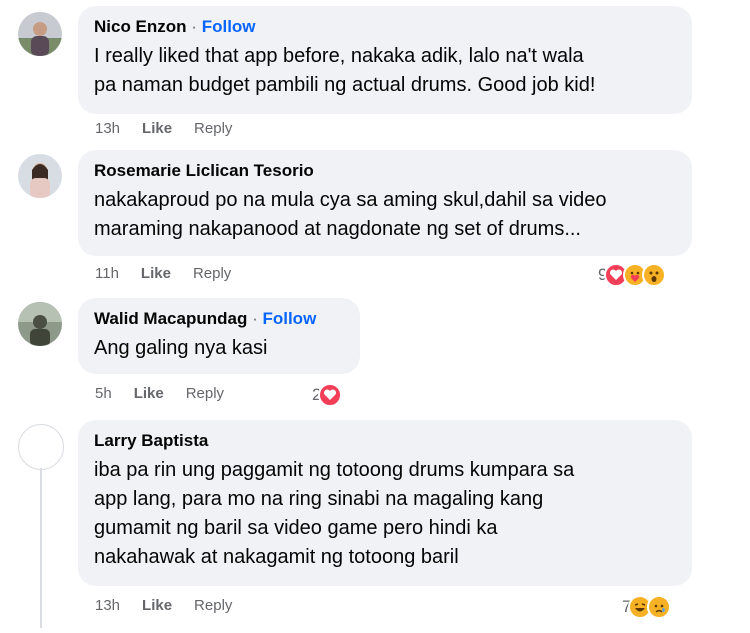  I want to click on author-name: Nico Enzon, so click(140, 26).